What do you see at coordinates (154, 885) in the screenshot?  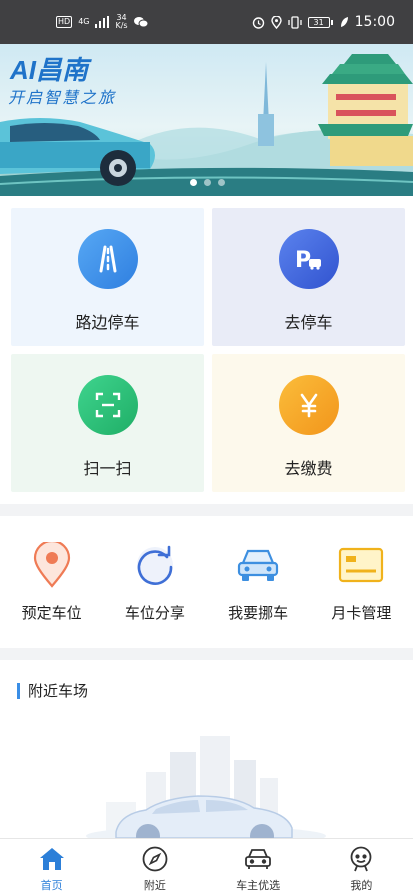 I see `tab-label: 附近` at bounding box center [154, 885].